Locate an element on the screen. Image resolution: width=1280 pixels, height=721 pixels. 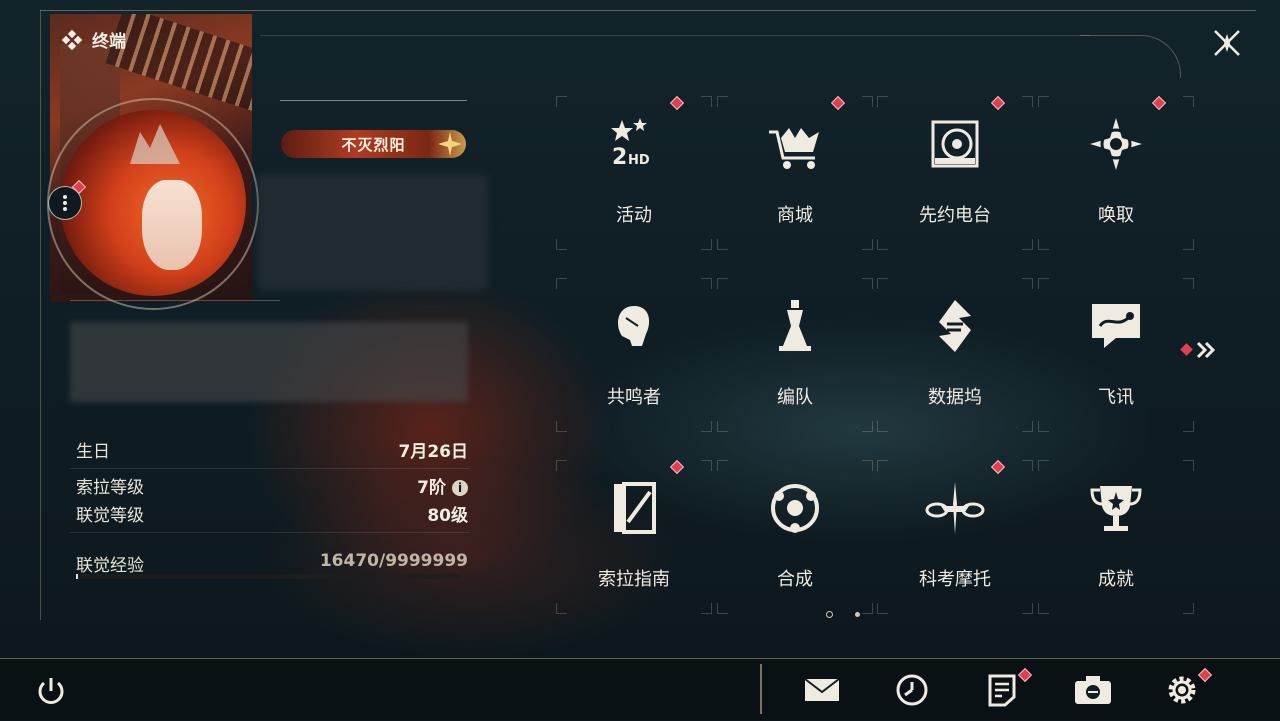
info-icon: i is located at coordinates (460, 488).